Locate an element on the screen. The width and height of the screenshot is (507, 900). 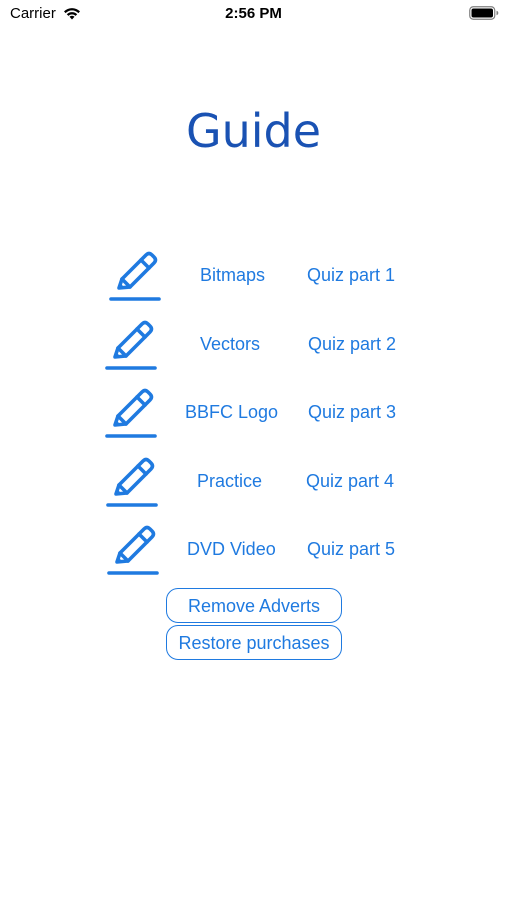
restore-purchases-button: Restore purchases is located at coordinates (254, 642).